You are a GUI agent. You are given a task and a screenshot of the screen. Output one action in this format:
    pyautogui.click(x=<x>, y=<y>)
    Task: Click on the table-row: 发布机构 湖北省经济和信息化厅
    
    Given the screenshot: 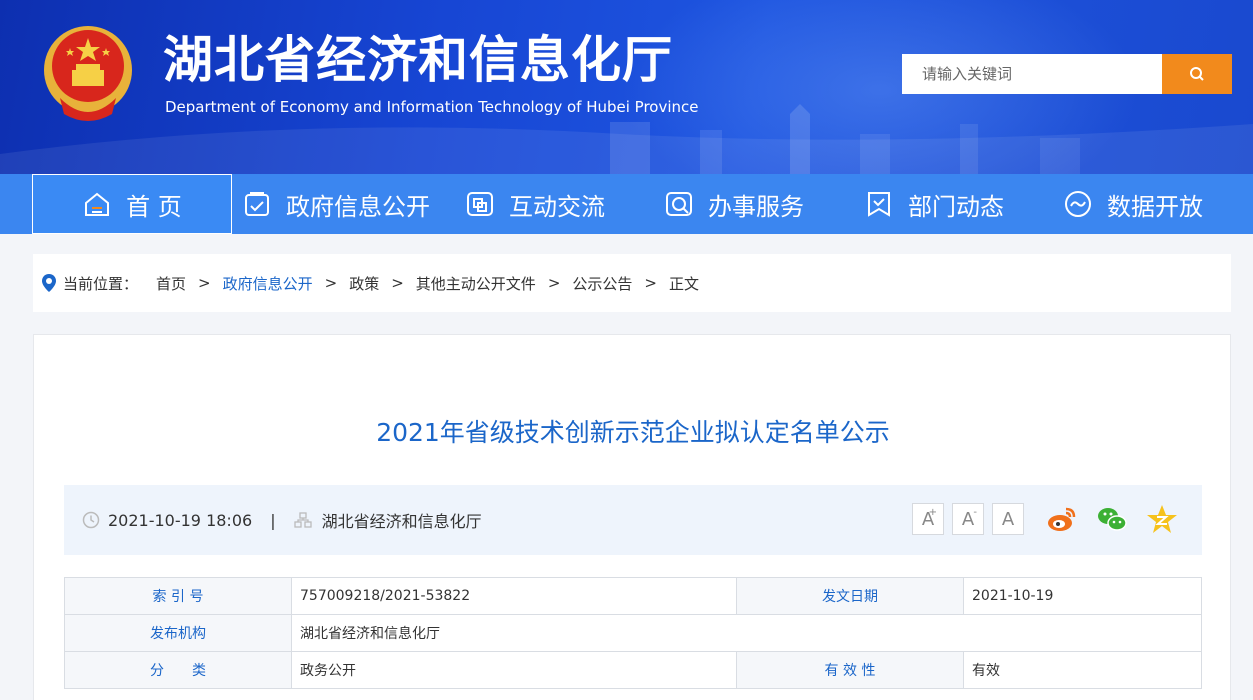 What is the action you would take?
    pyautogui.click(x=633, y=633)
    